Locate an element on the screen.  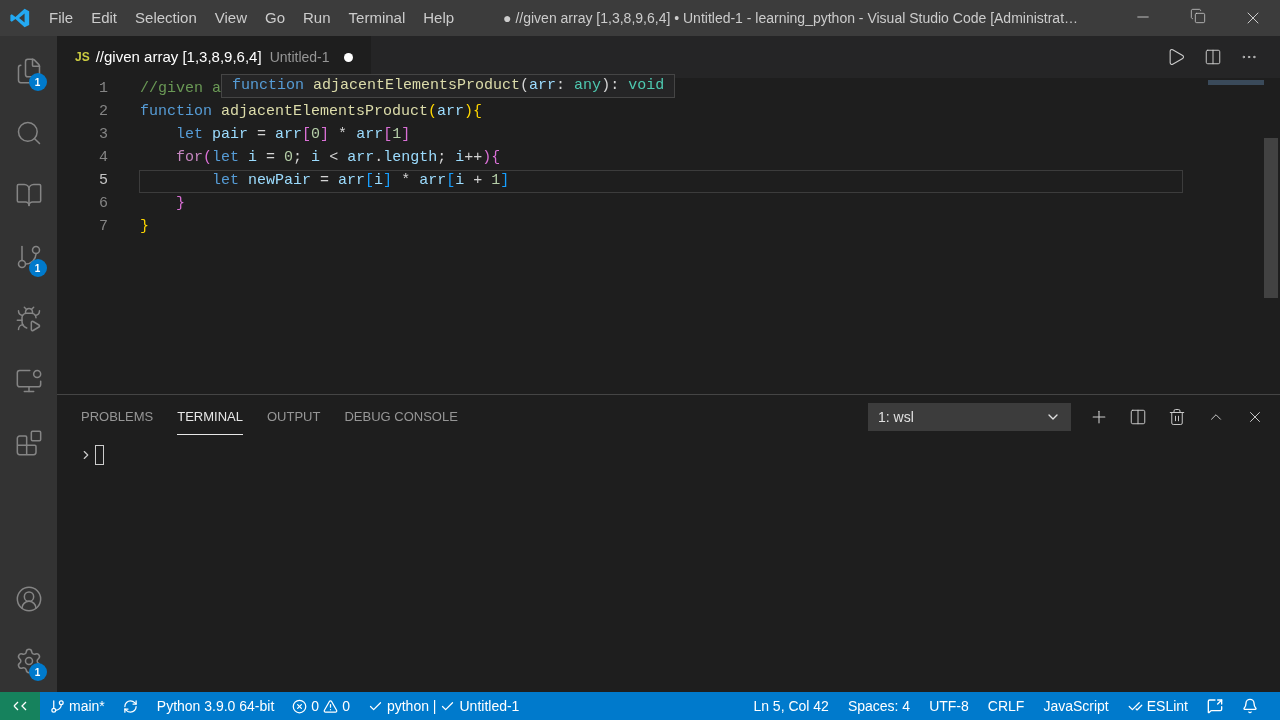
code-token: pair is located at coordinates (230, 135).